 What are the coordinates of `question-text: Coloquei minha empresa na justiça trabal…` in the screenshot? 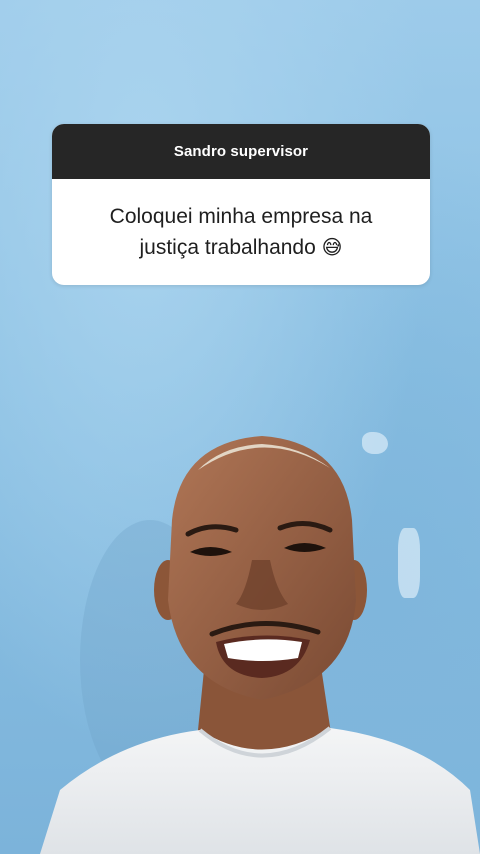 It's located at (241, 232).